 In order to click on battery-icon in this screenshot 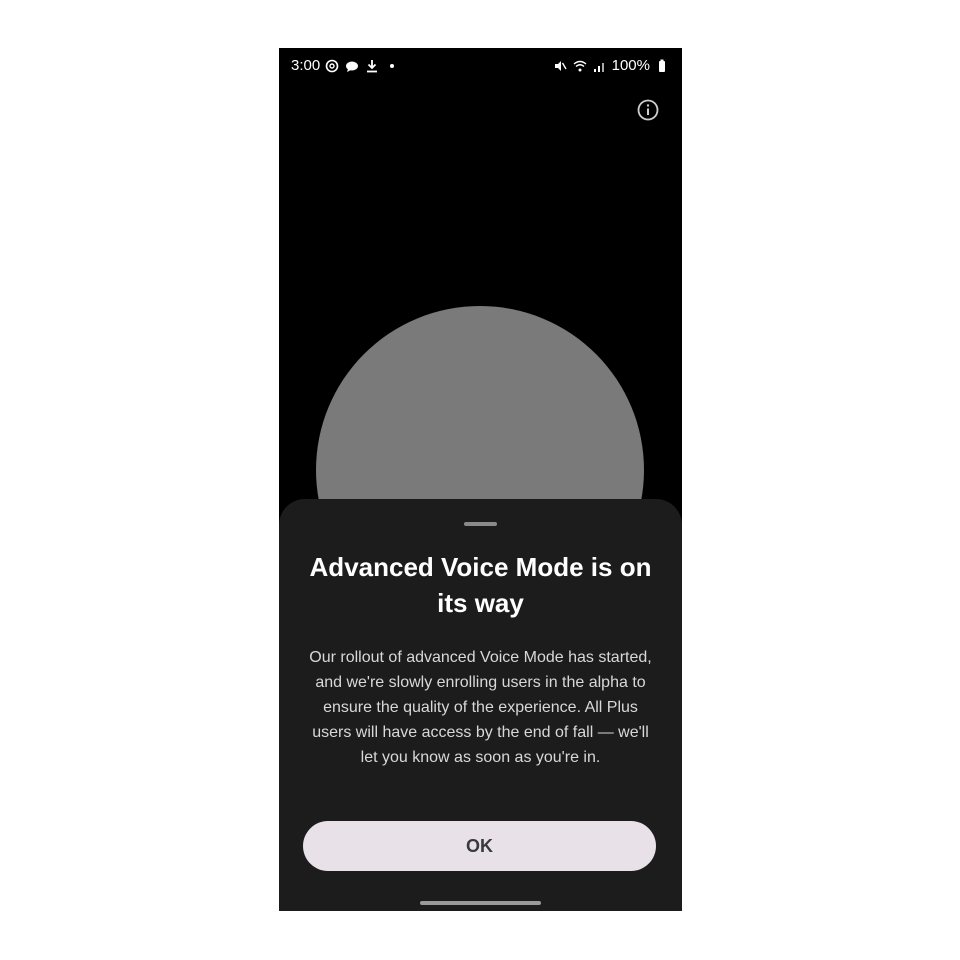, I will do `click(662, 66)`.